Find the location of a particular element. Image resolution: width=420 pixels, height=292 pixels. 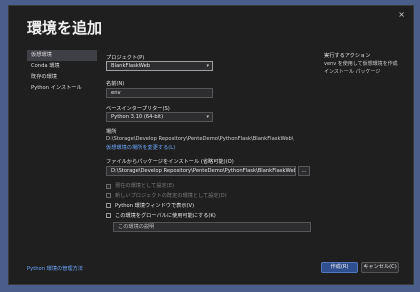

close-icon: × is located at coordinates (401, 14).